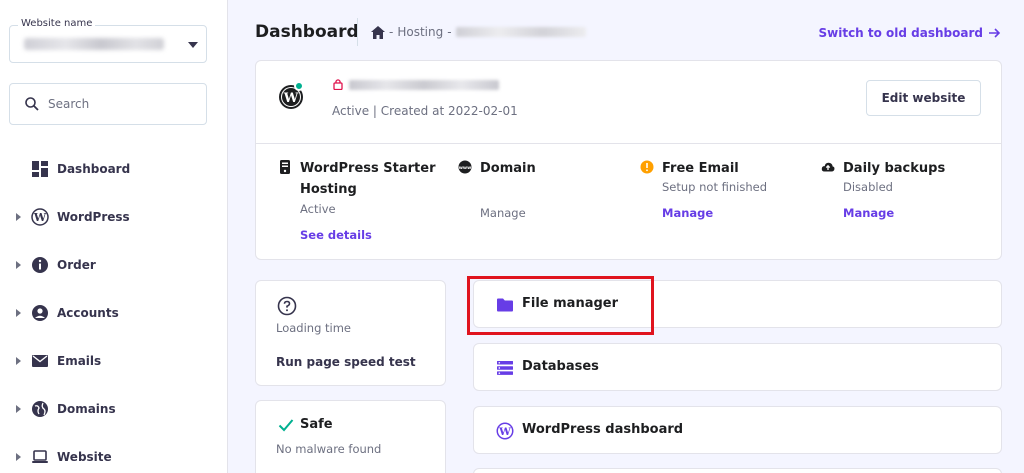  I want to click on tool-label: Databases, so click(560, 366).